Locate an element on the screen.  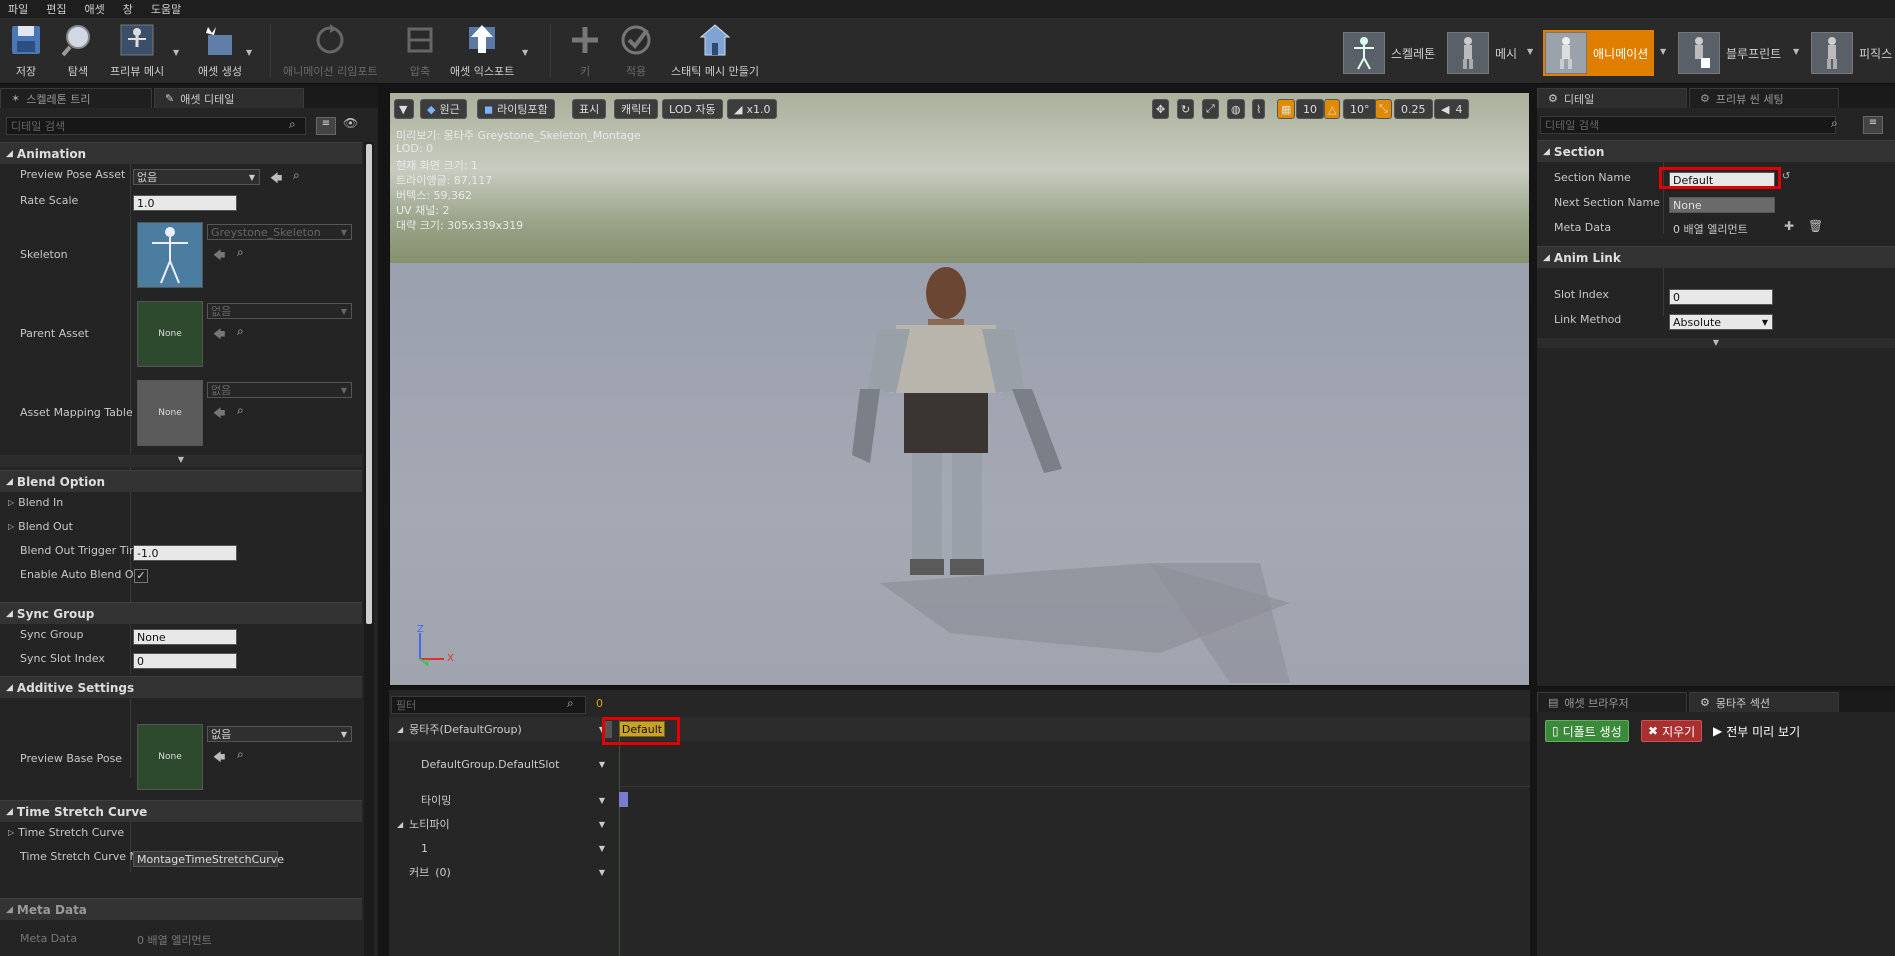
skeleton-thumbnail is located at coordinates (170, 255).